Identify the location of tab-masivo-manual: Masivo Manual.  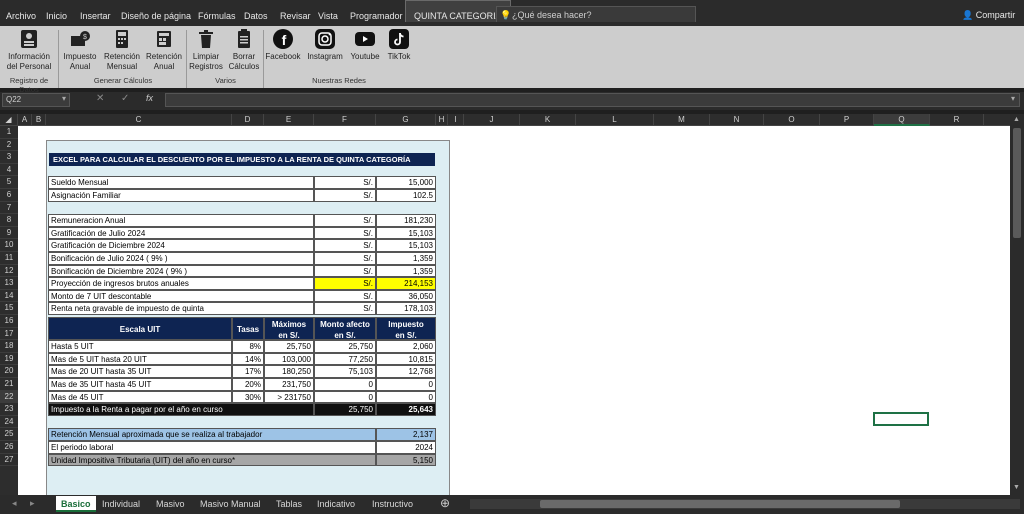
(230, 504).